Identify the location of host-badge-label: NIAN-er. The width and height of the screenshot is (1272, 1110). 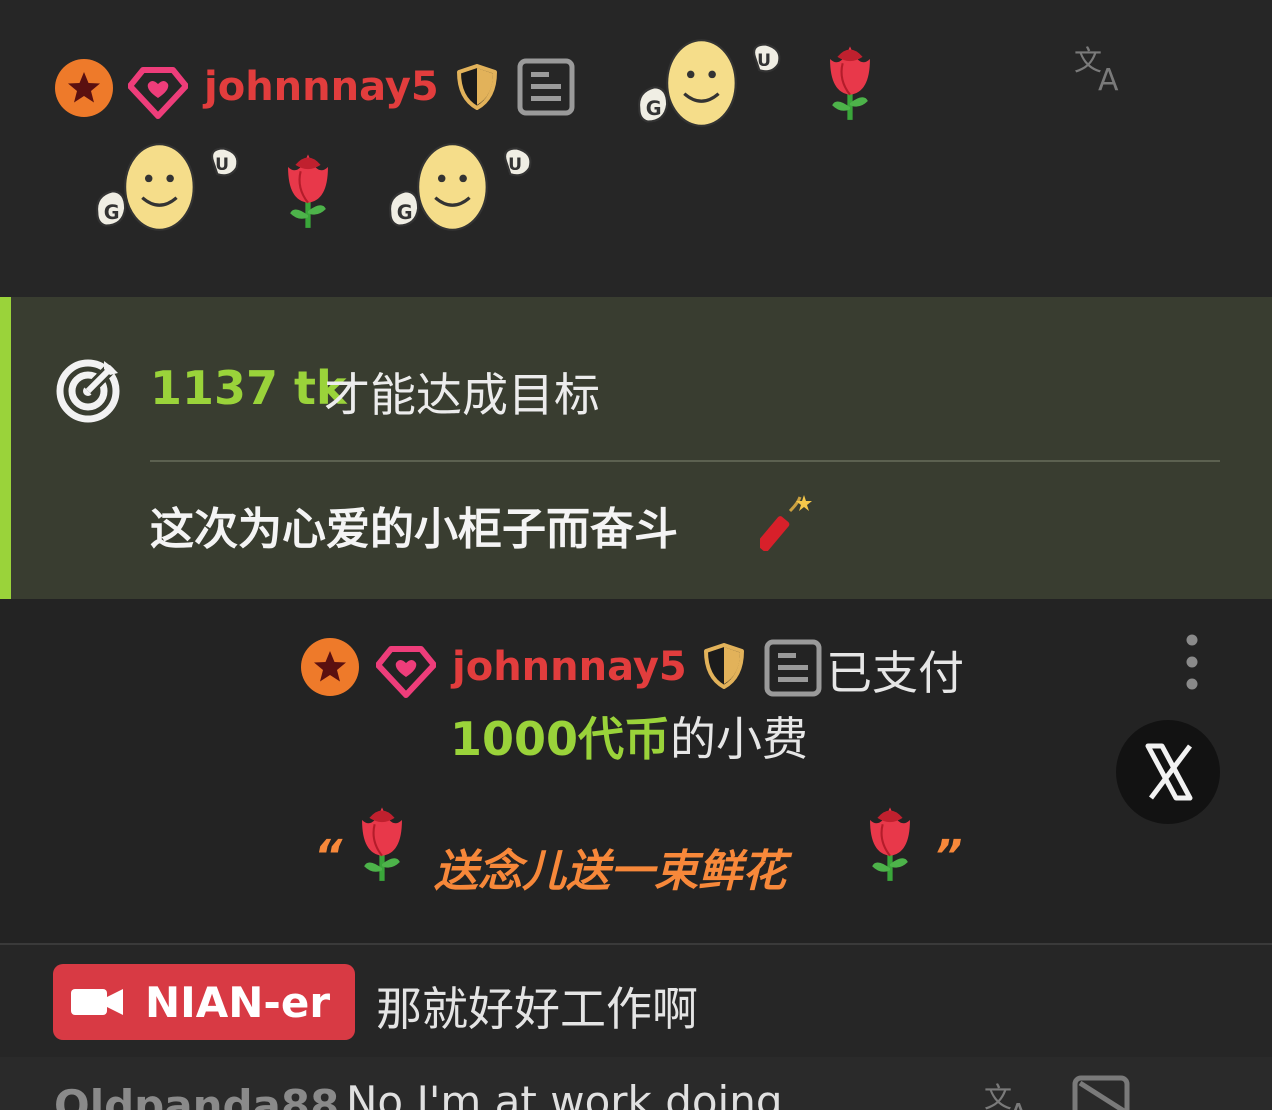
(238, 1002).